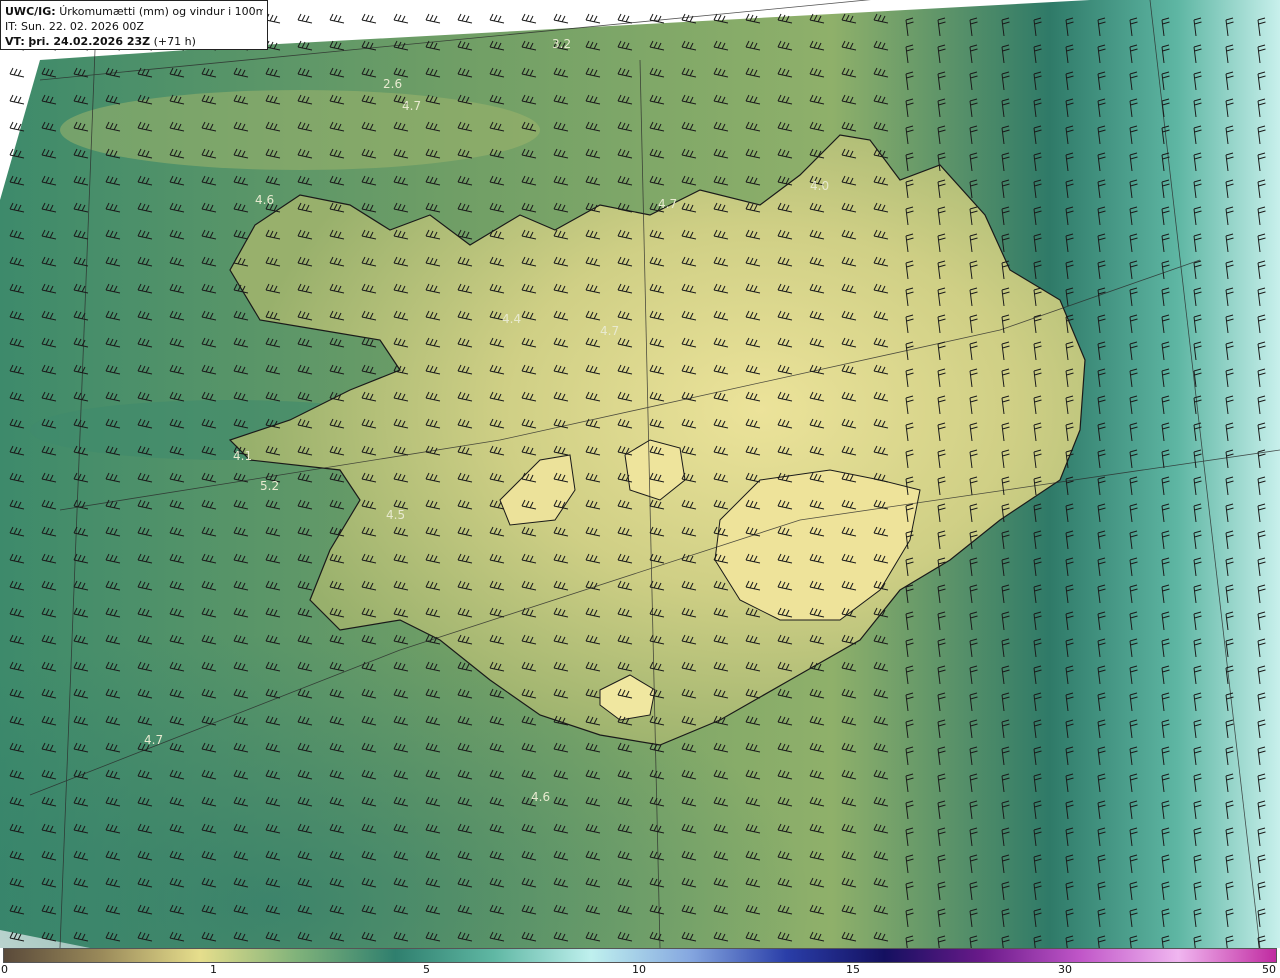 The width and height of the screenshot is (1280, 978). What do you see at coordinates (511, 319) in the screenshot?
I see `value-label: 4.4` at bounding box center [511, 319].